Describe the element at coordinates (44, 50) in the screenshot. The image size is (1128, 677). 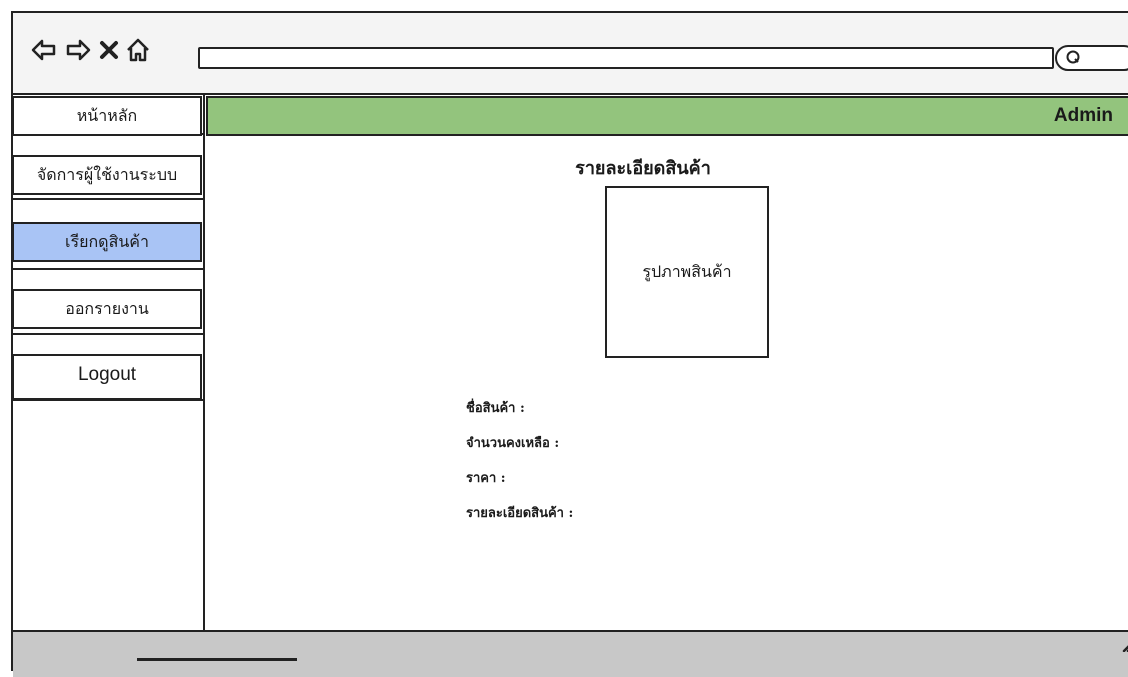
I see `back-arrow-icon` at that location.